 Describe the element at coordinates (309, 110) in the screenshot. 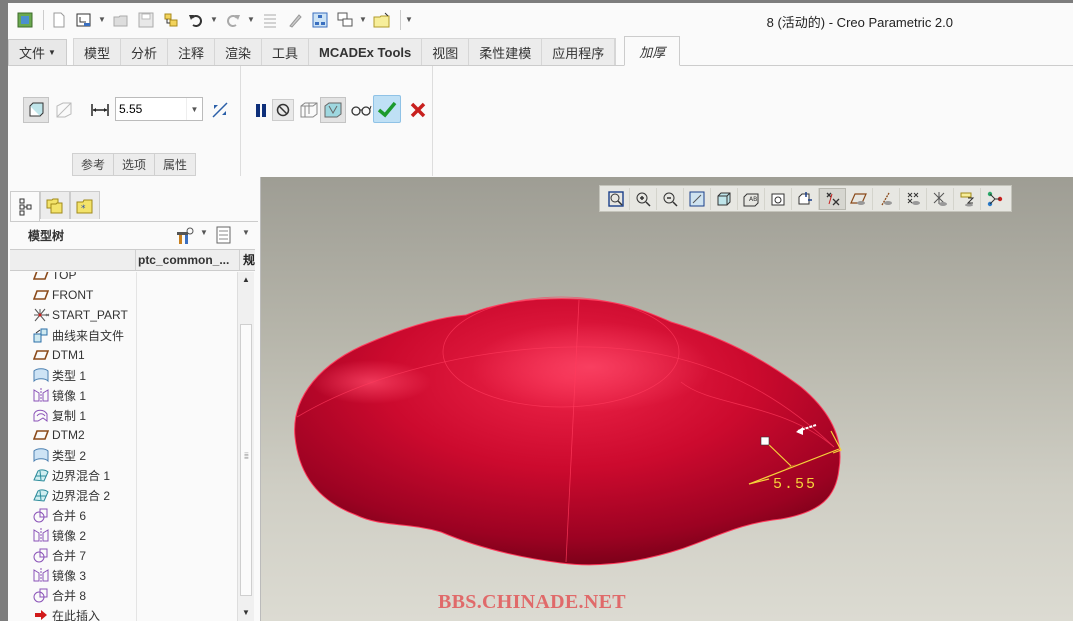

I see `preview-geometry-button` at that location.